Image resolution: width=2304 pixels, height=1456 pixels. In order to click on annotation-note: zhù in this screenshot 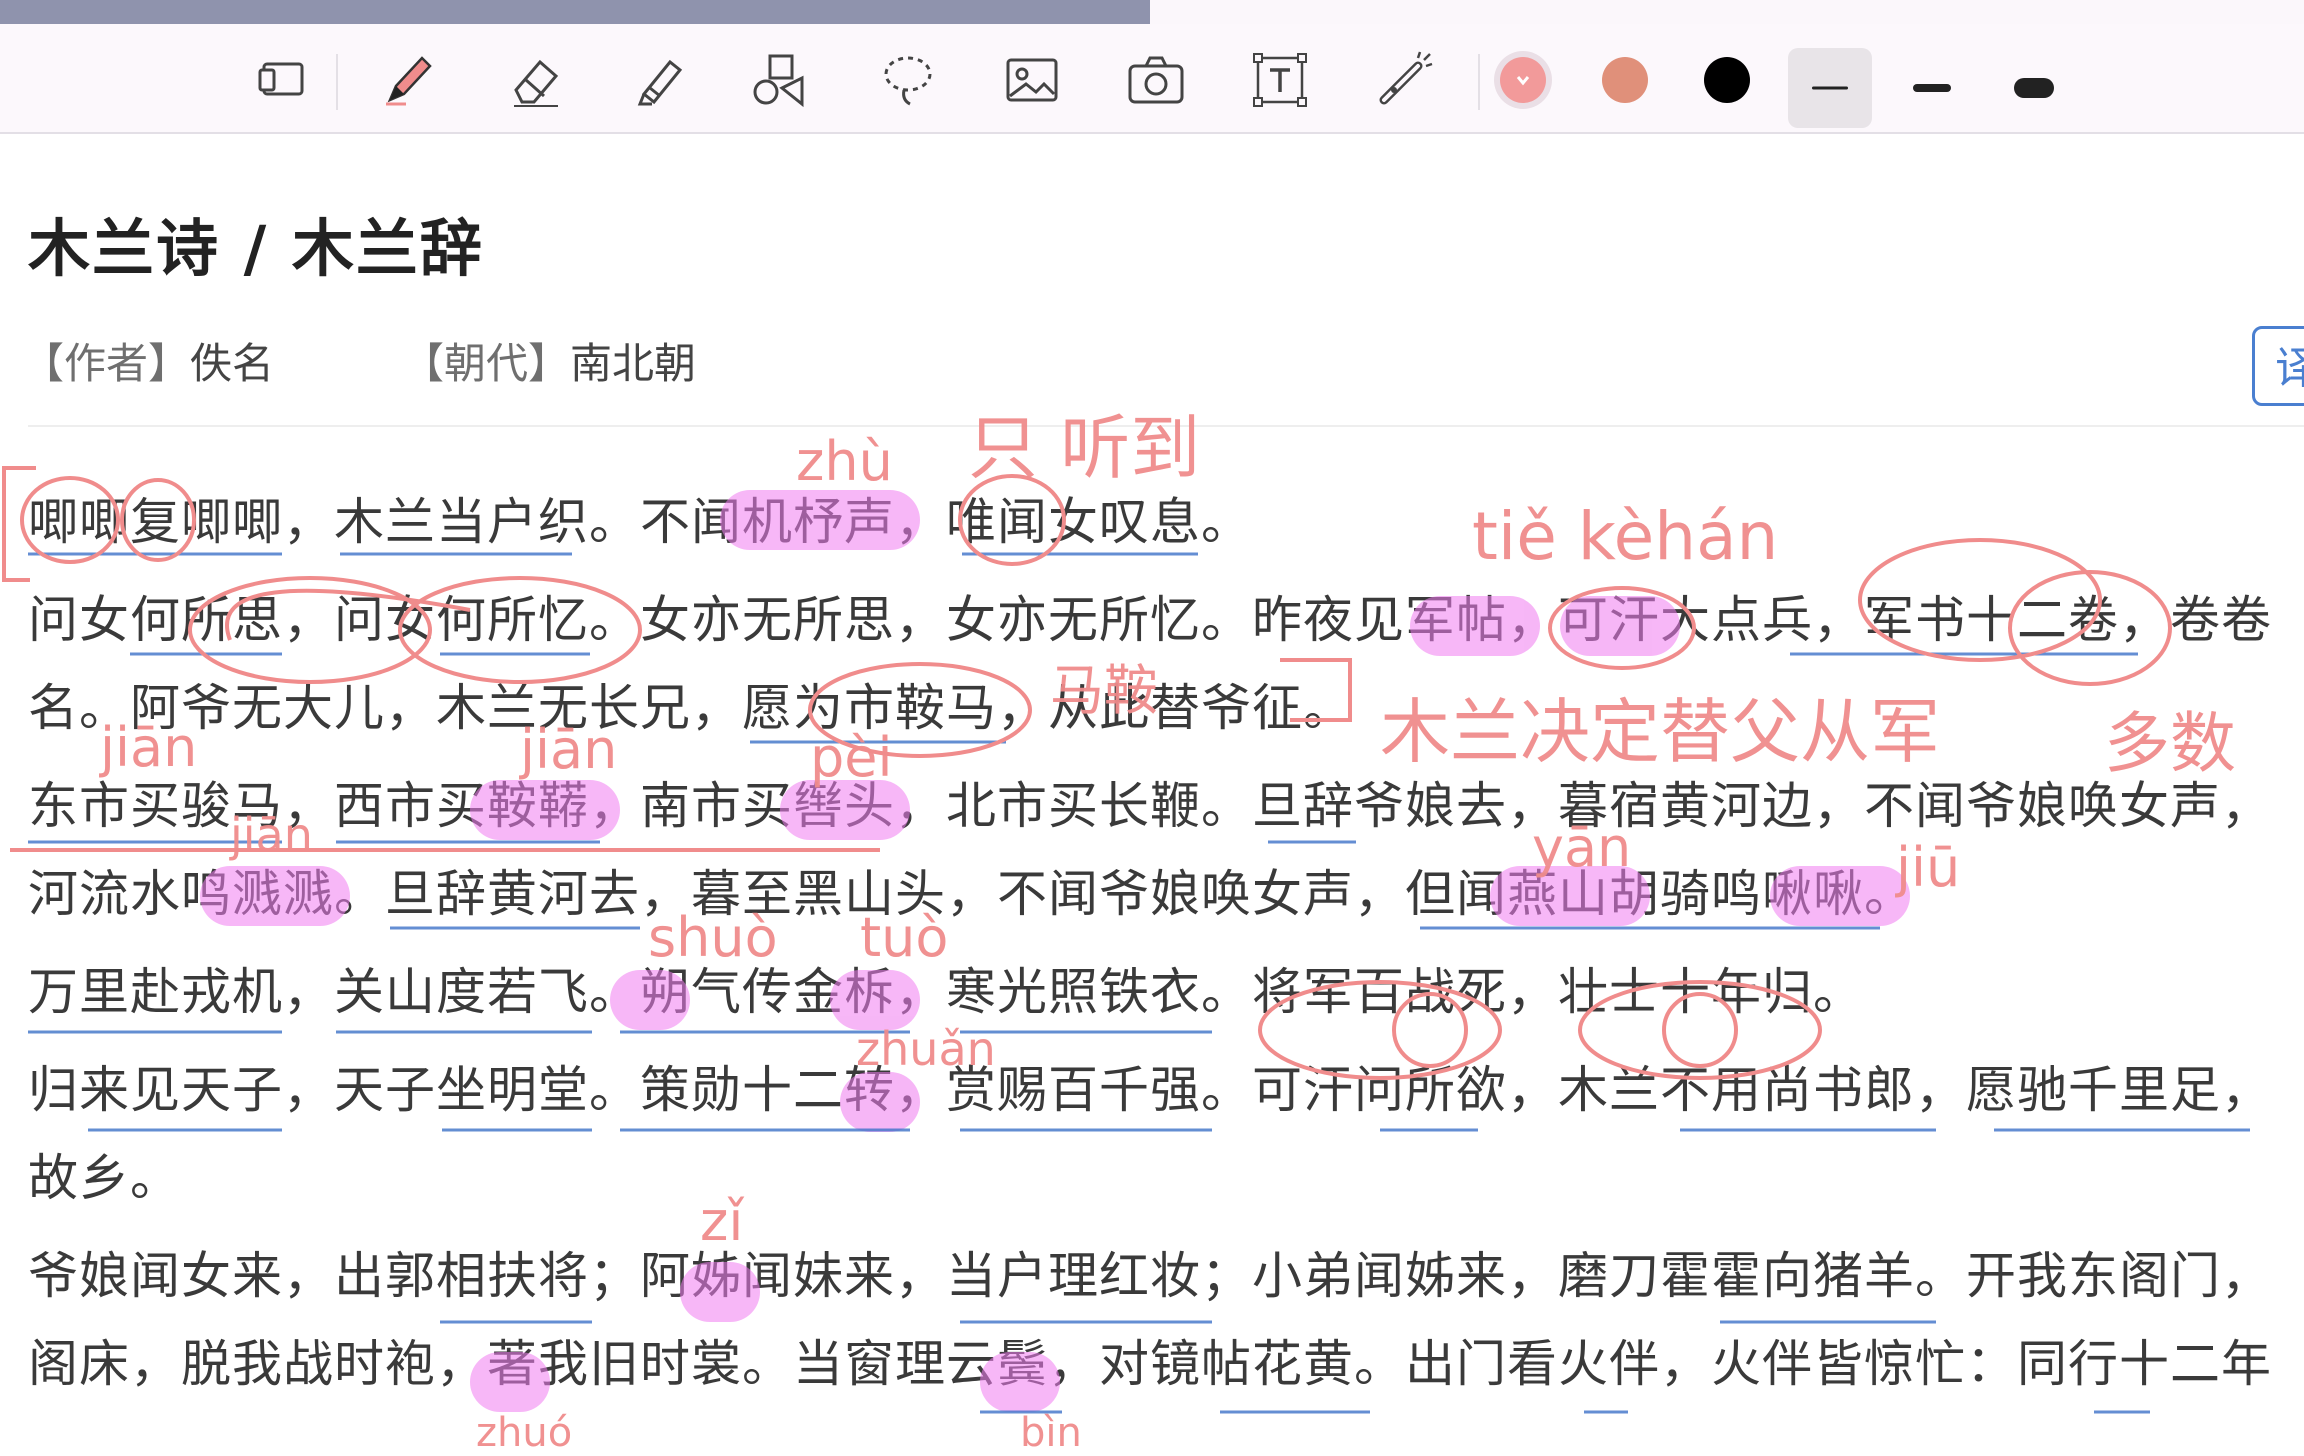, I will do `click(844, 461)`.